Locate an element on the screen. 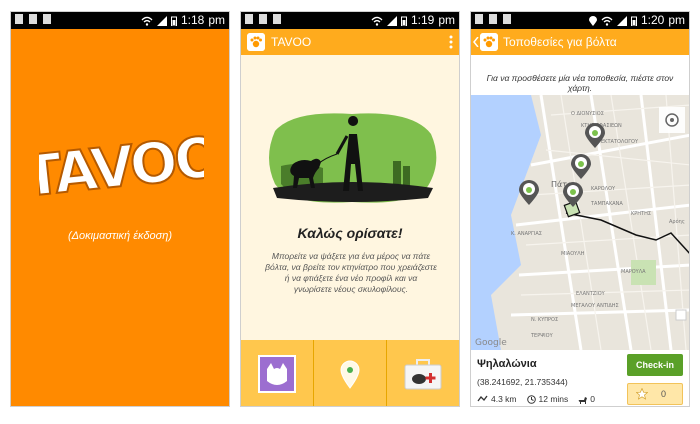 The height and width of the screenshot is (424, 700). status-bar: 1:19 pm is located at coordinates (350, 20).